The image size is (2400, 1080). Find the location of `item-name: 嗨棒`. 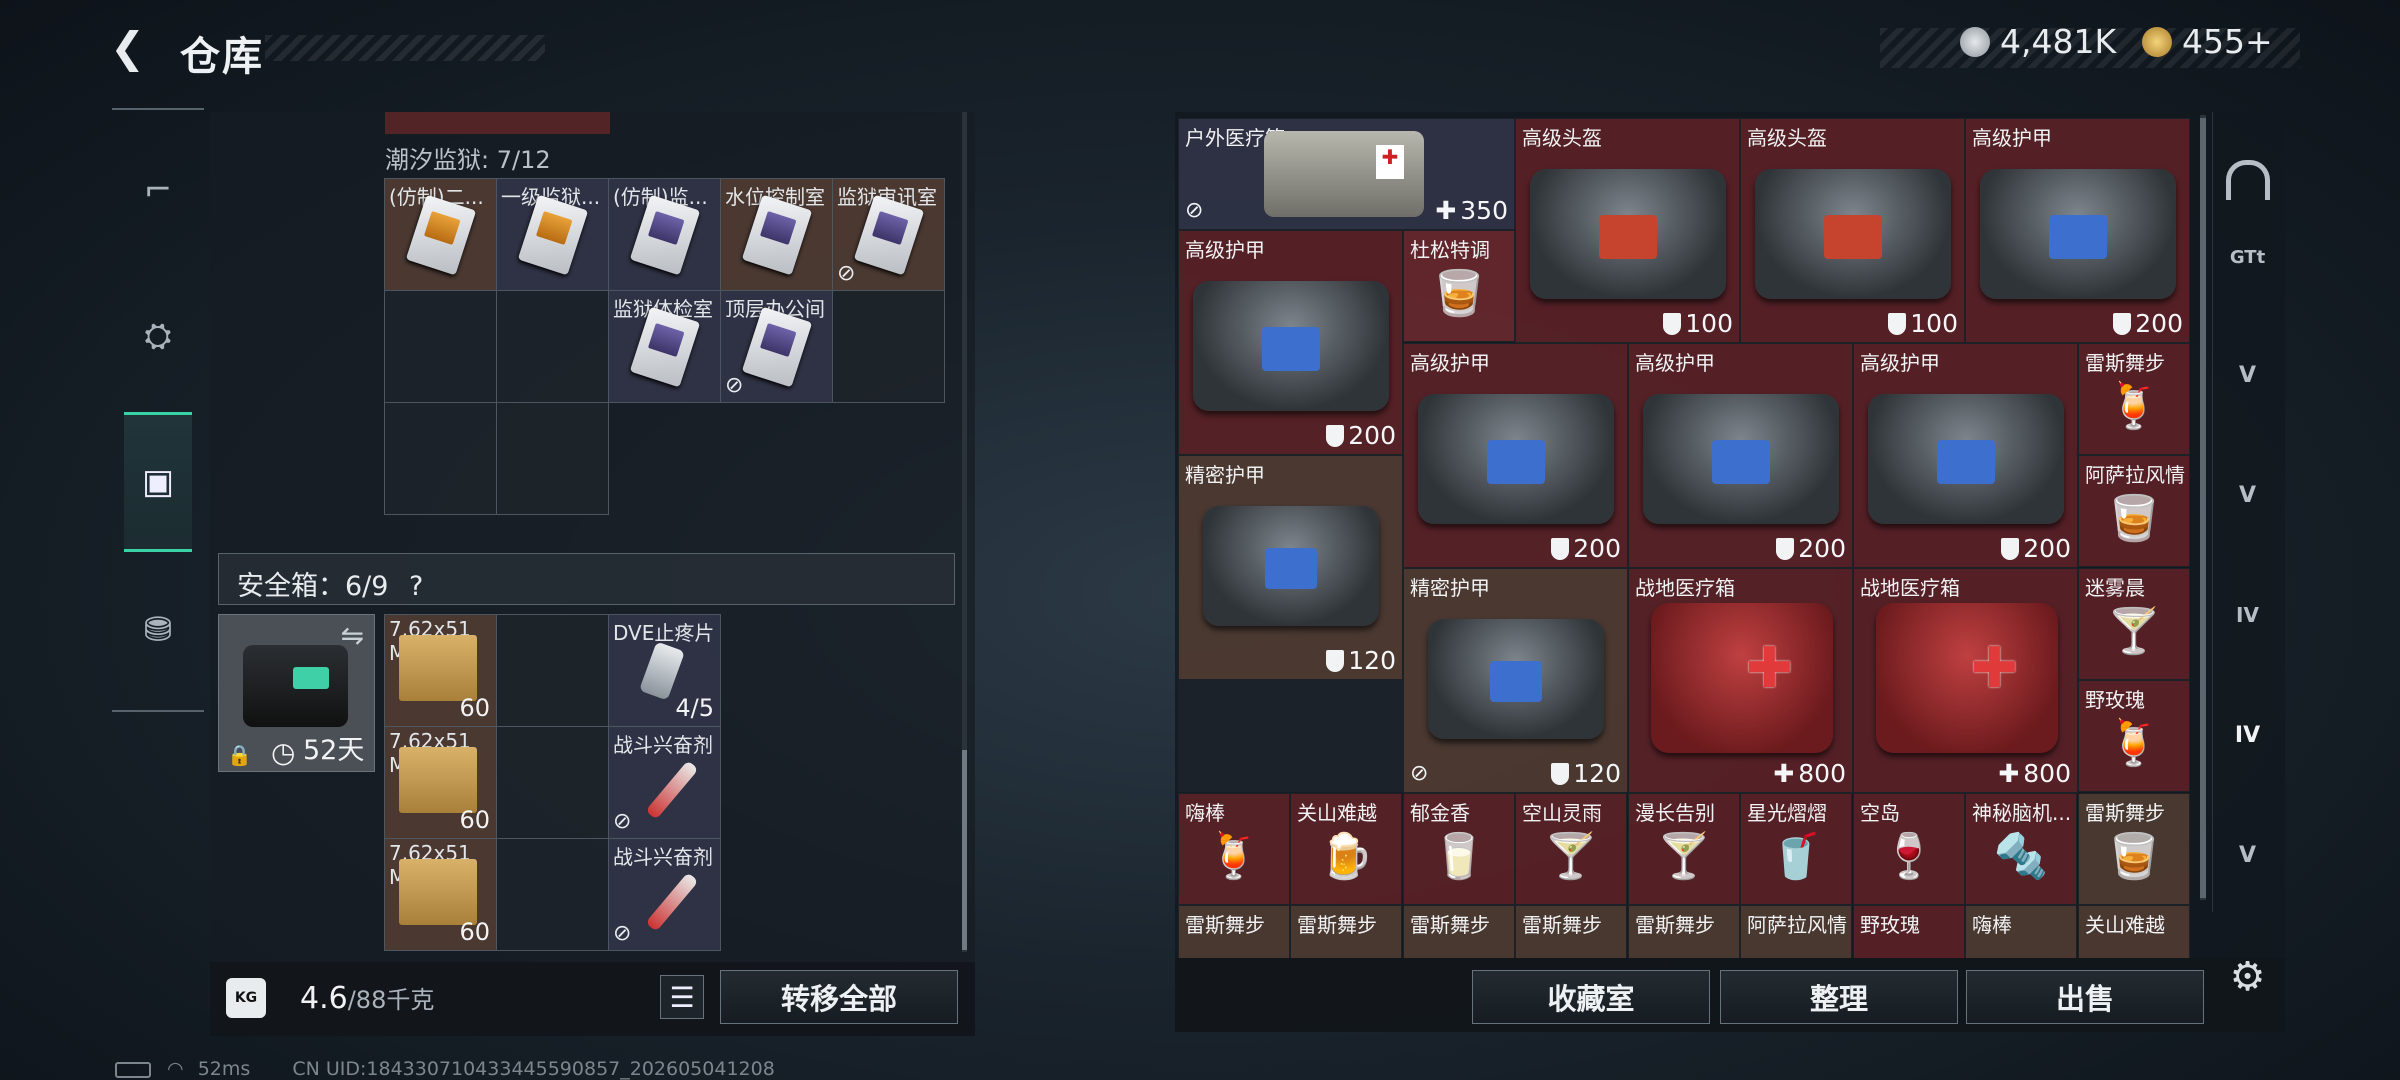

item-name: 嗨棒 is located at coordinates (1205, 813).